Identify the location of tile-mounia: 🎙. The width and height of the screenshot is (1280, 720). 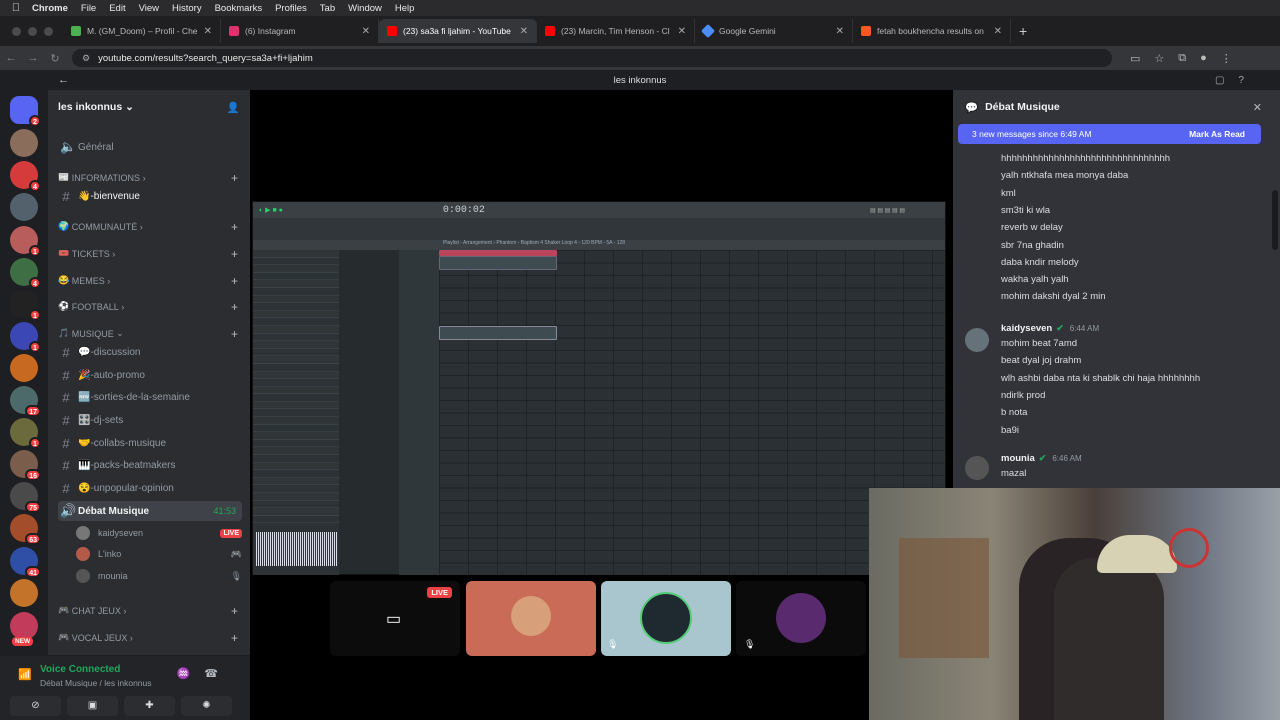
(801, 618).